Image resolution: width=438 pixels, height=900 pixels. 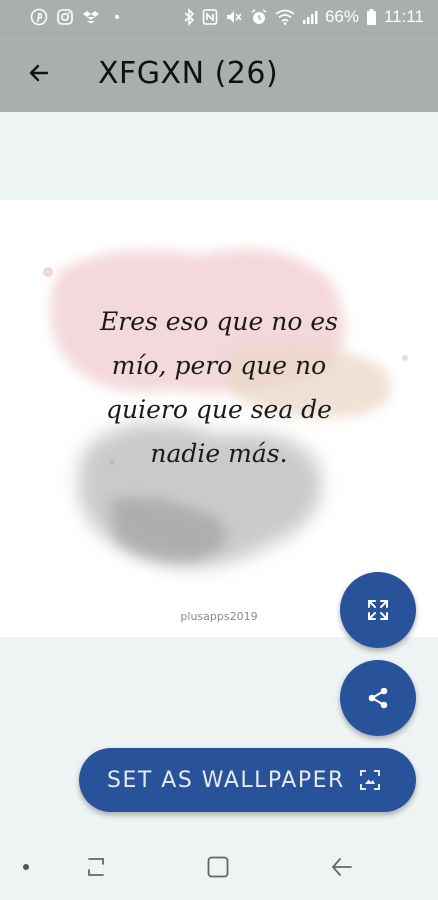 I want to click on home-icon, so click(x=218, y=867).